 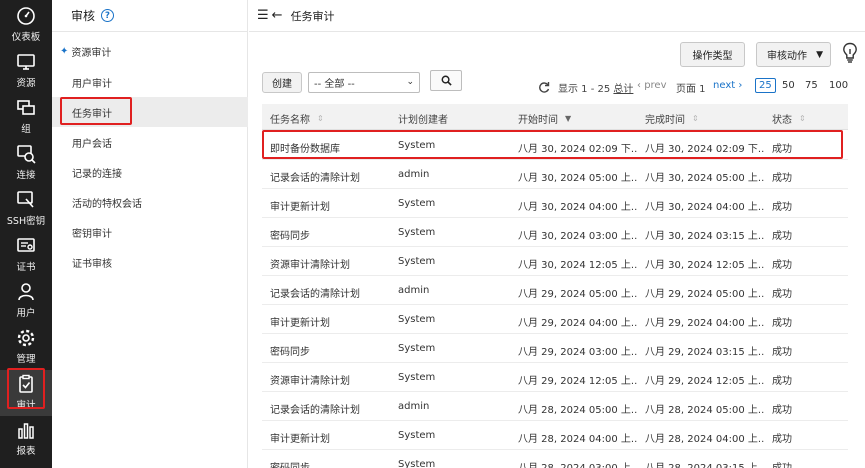 I want to click on subnav-item-key-audit: 密钥审计, so click(x=150, y=232).